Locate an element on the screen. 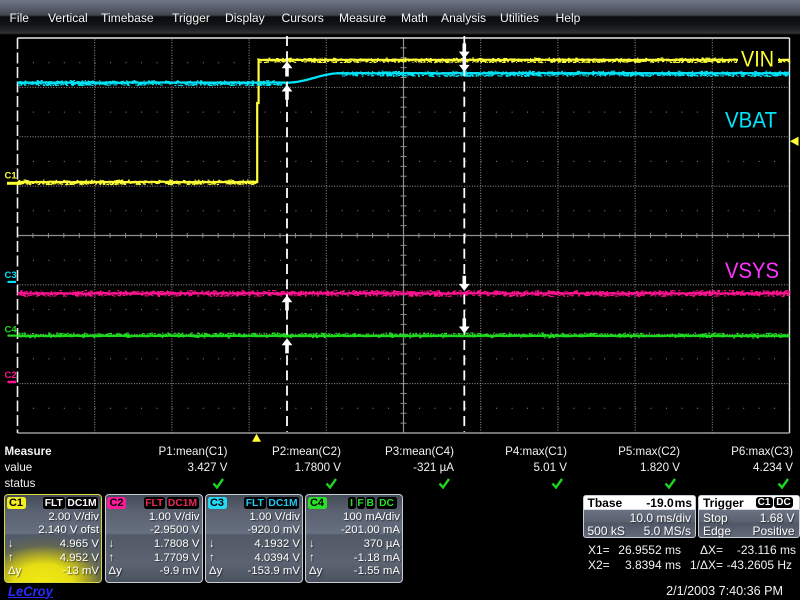 Image resolution: width=800 pixels, height=600 pixels. svg-text: VBAT is located at coordinates (751, 120).